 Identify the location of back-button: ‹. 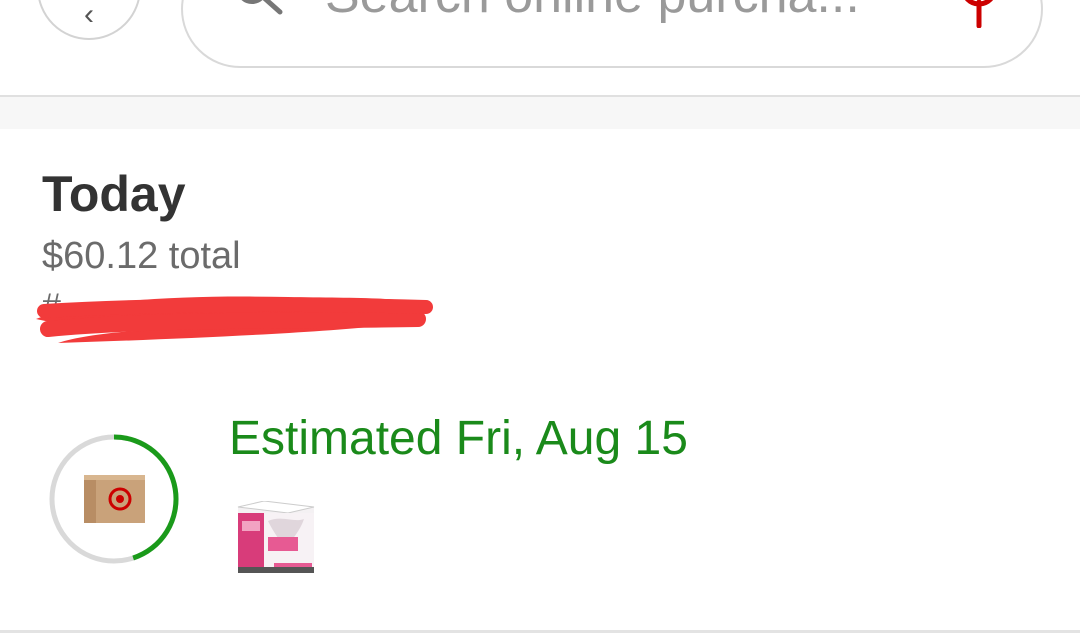
(89, 20).